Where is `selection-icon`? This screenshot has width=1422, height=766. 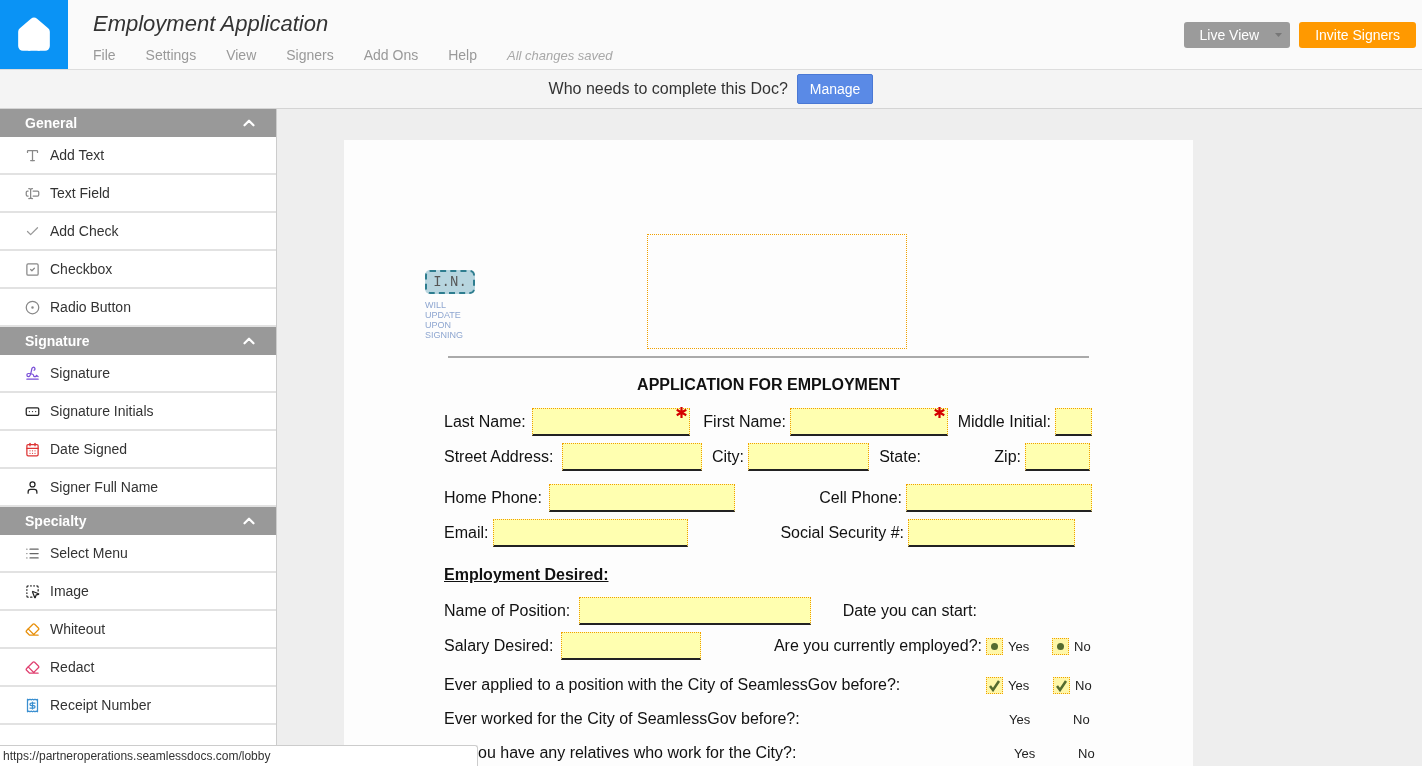
selection-icon is located at coordinates (32, 591).